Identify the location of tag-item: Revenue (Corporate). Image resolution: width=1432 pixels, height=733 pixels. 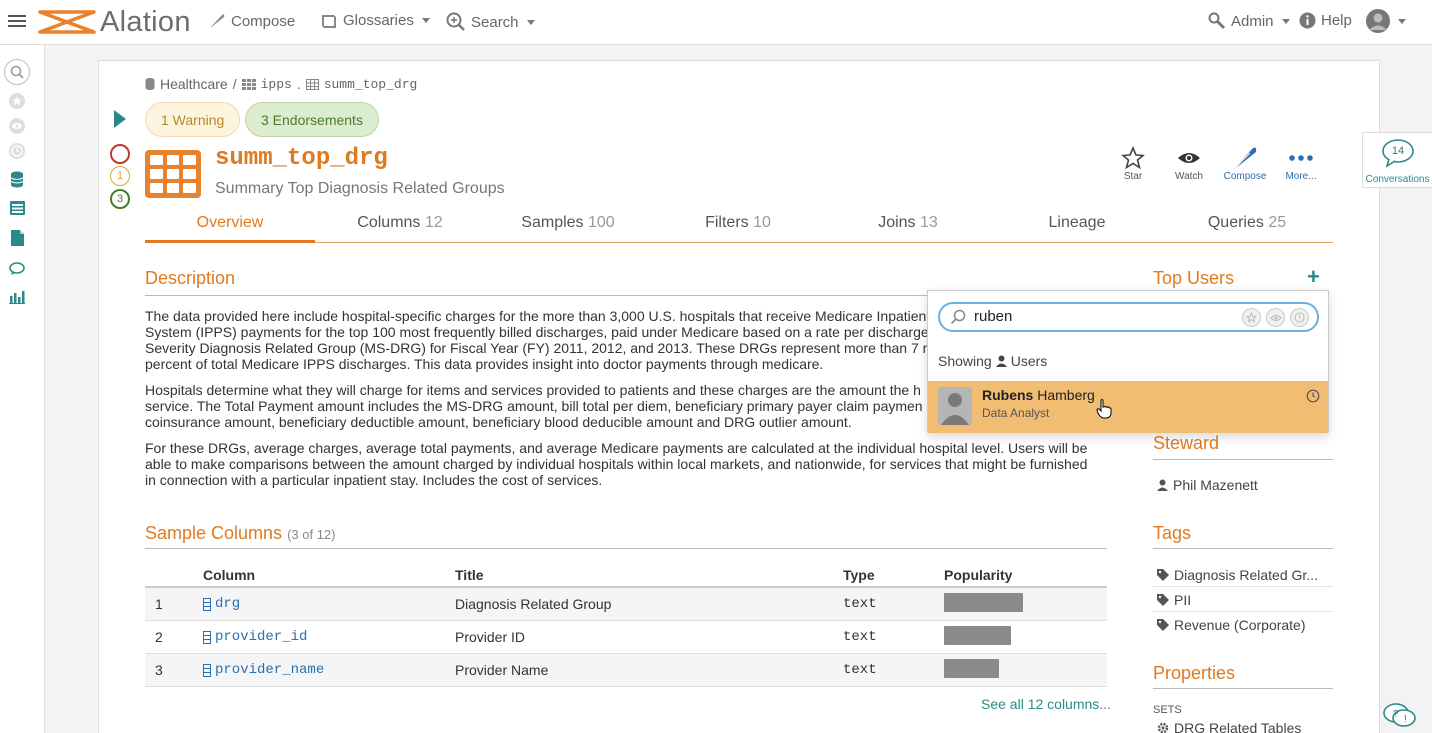
(1231, 625).